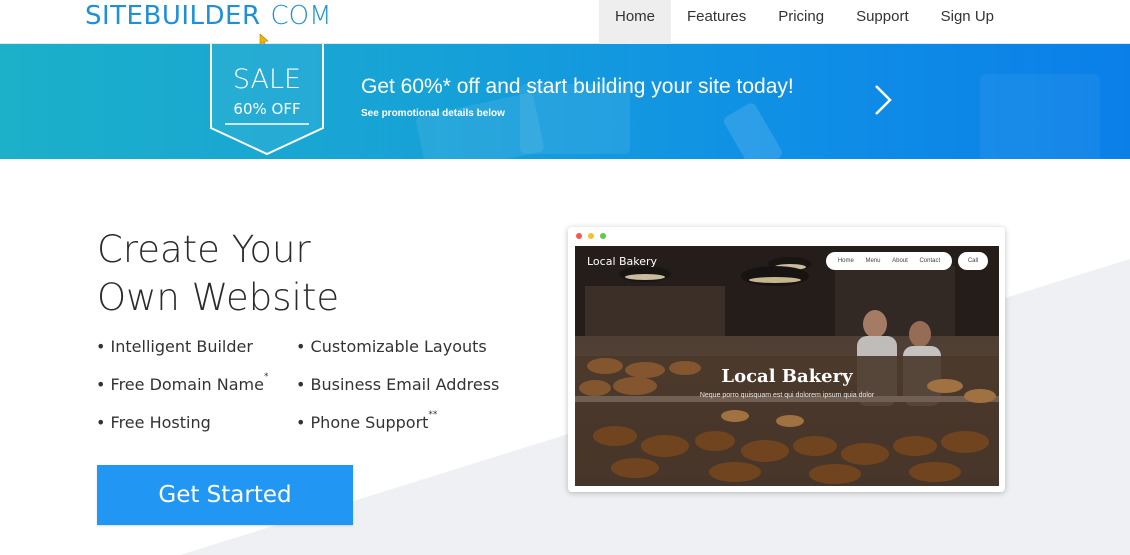 The width and height of the screenshot is (1130, 555). Describe the element at coordinates (266, 377) in the screenshot. I see `footnote-mark: *` at that location.